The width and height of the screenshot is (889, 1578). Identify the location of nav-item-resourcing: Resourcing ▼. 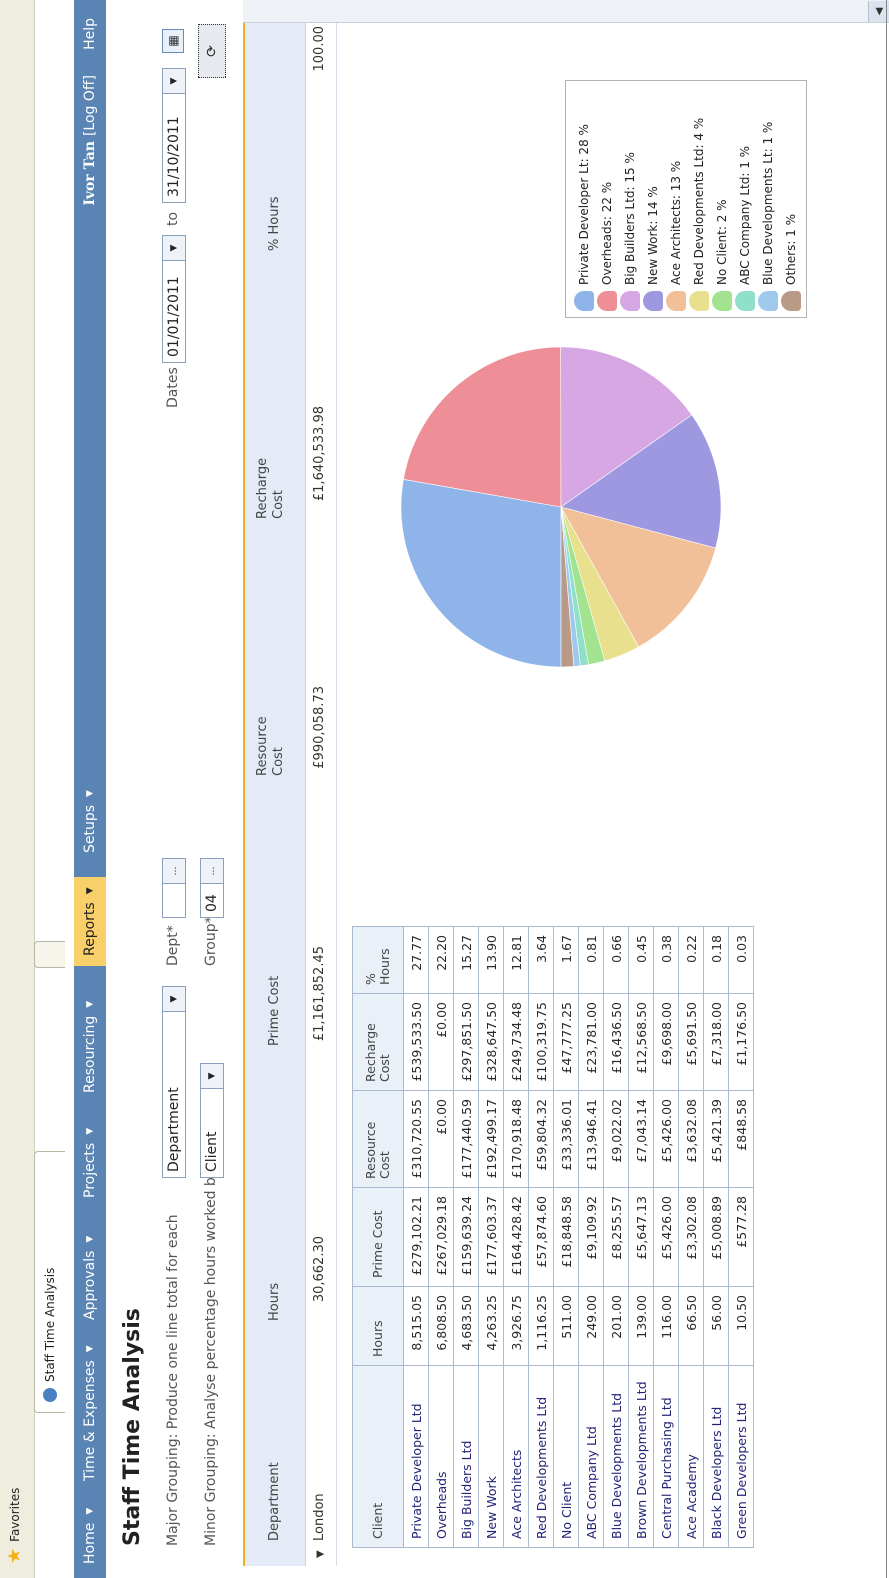
(90, 1047).